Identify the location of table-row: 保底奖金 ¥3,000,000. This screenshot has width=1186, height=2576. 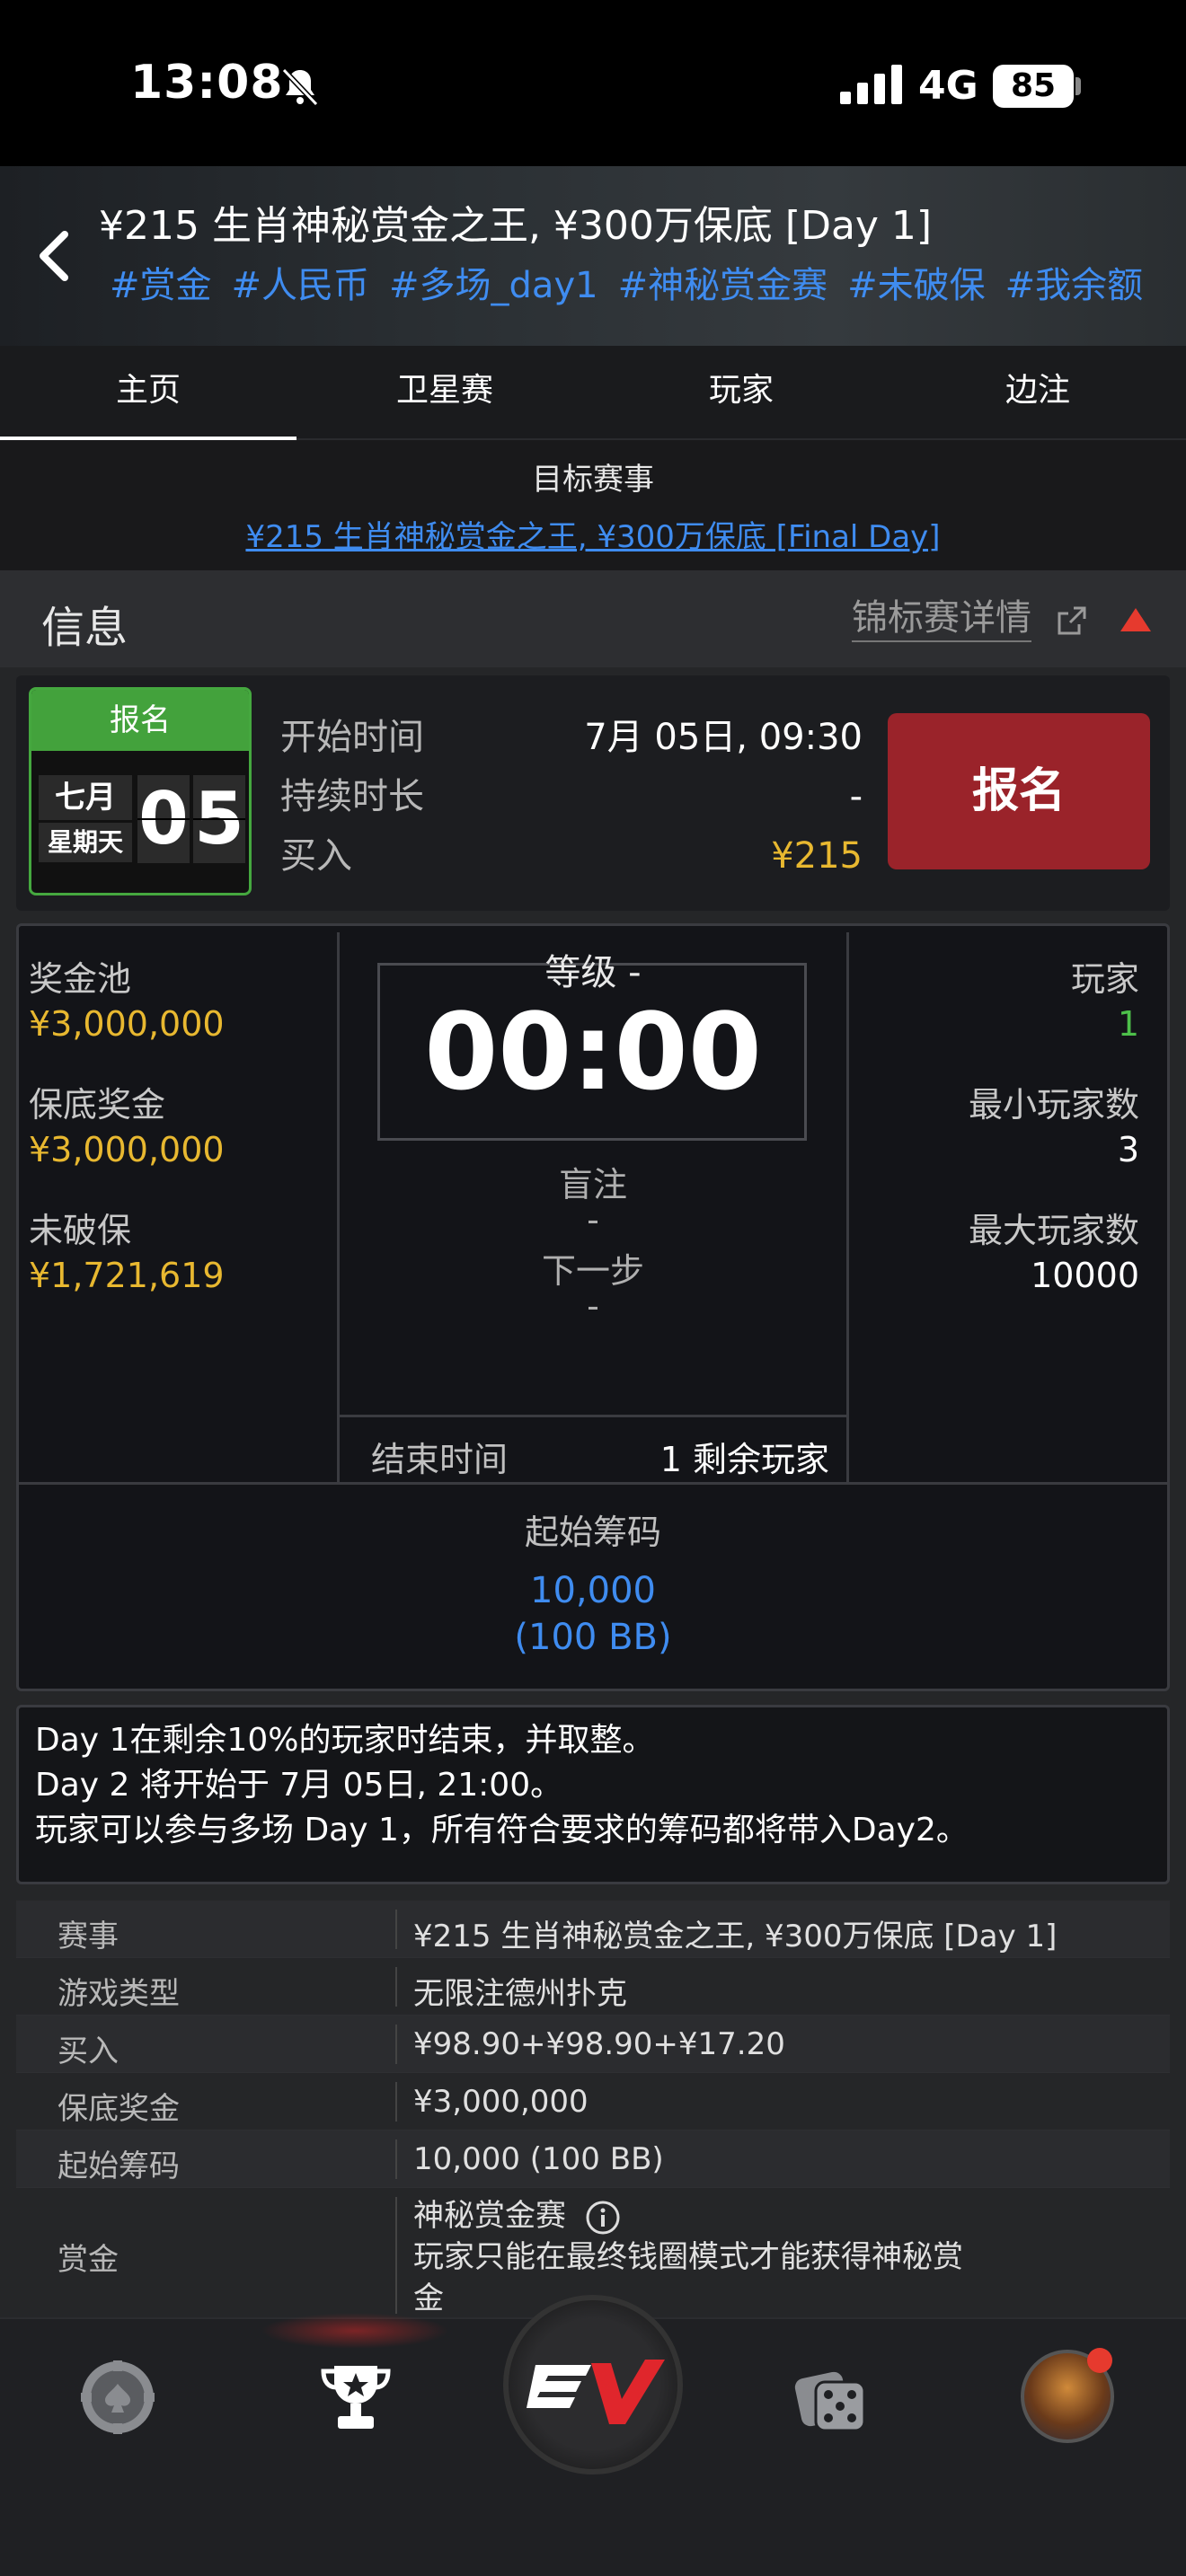
(593, 2101).